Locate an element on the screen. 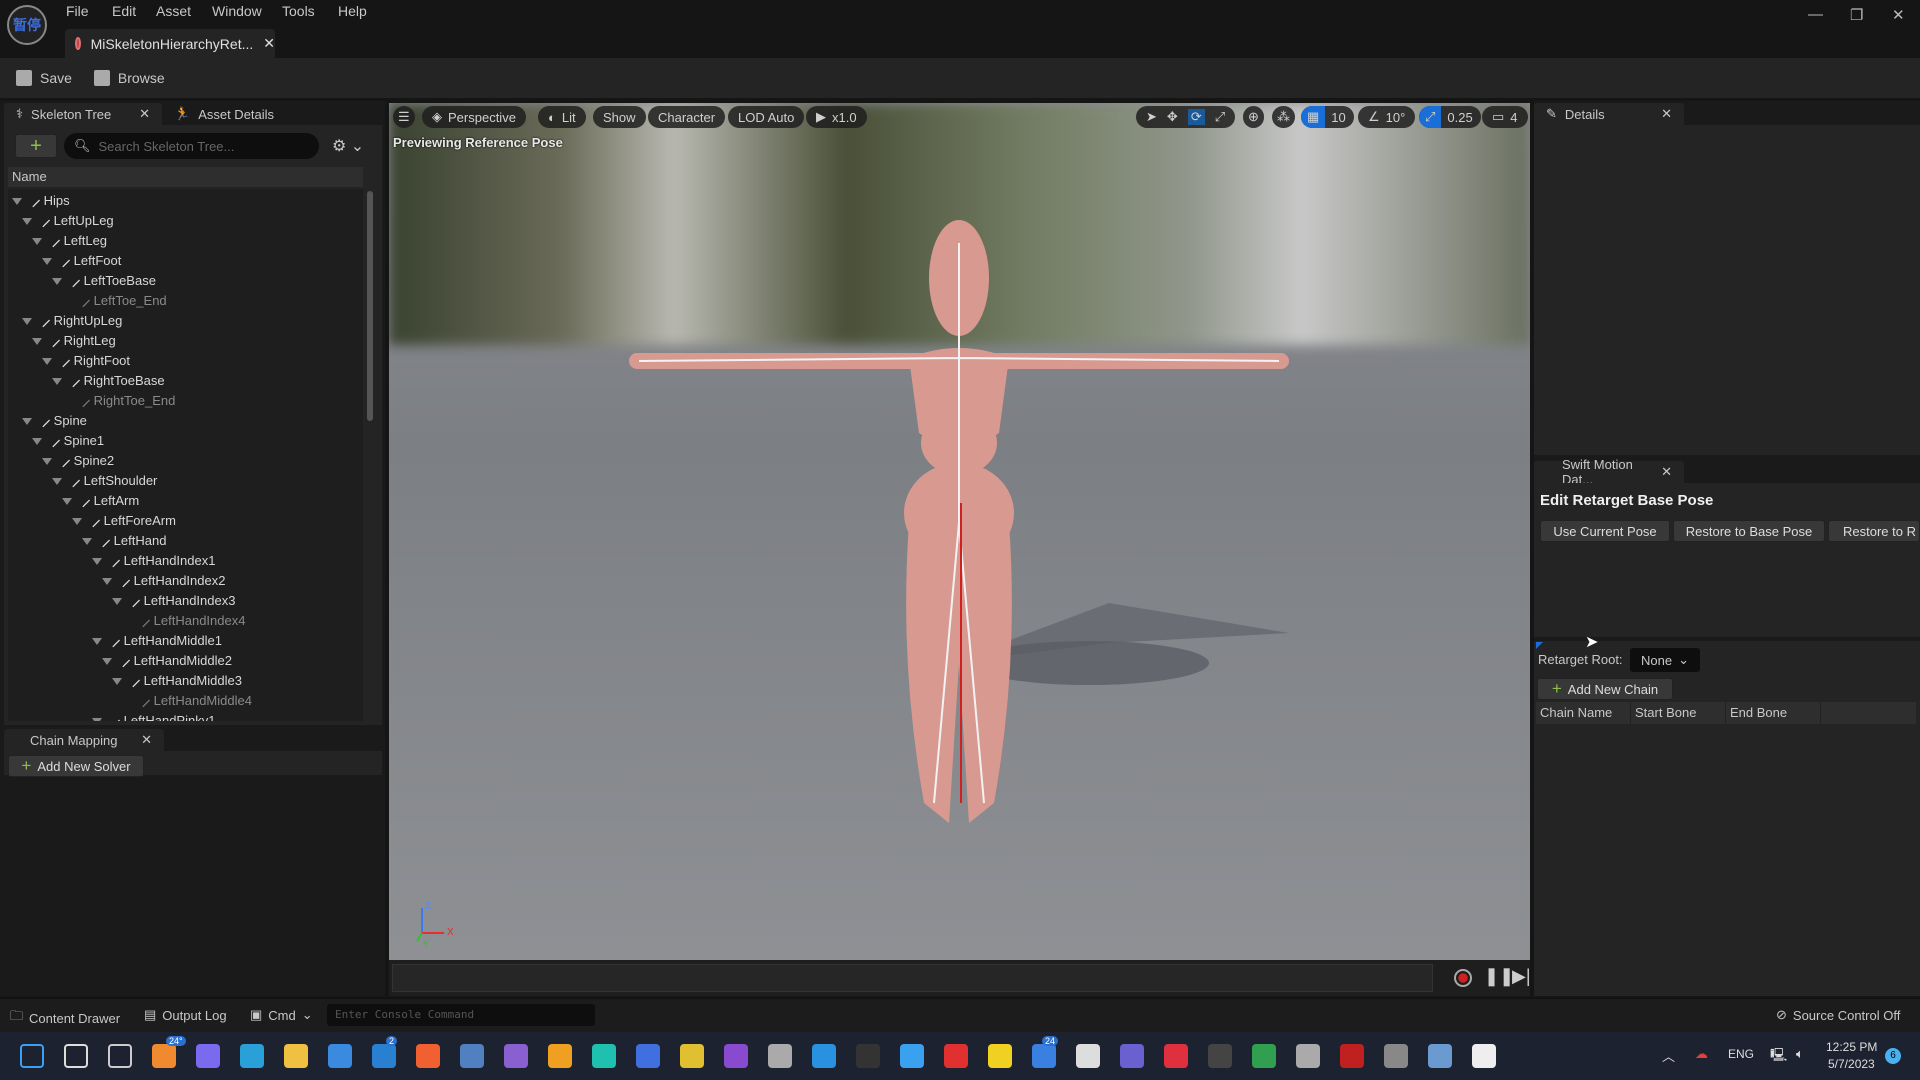 The image size is (1920, 1080). sublime-icon is located at coordinates (472, 1056).